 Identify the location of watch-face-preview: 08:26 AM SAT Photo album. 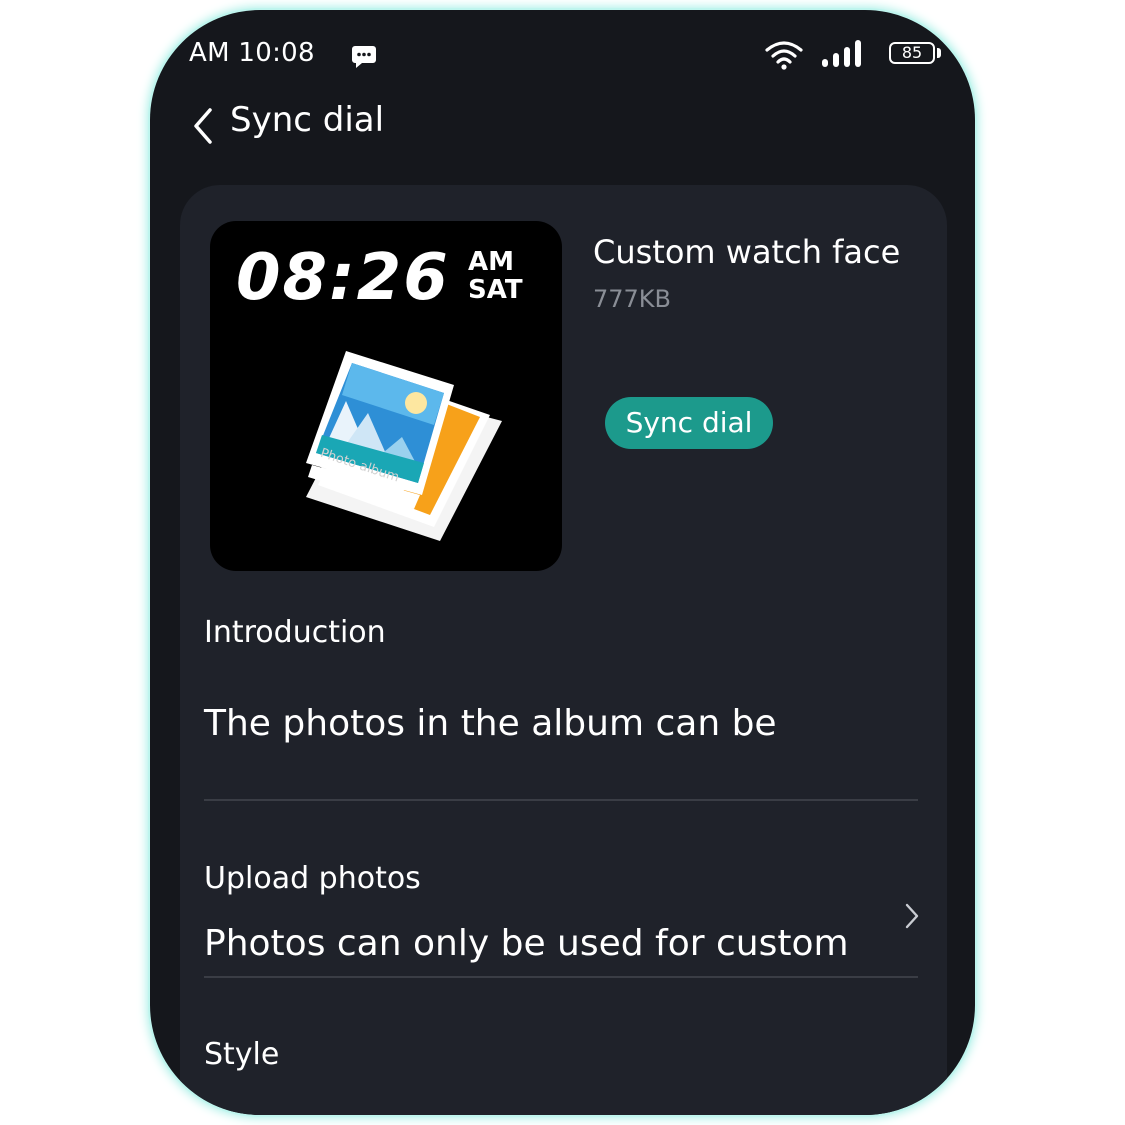
(386, 396).